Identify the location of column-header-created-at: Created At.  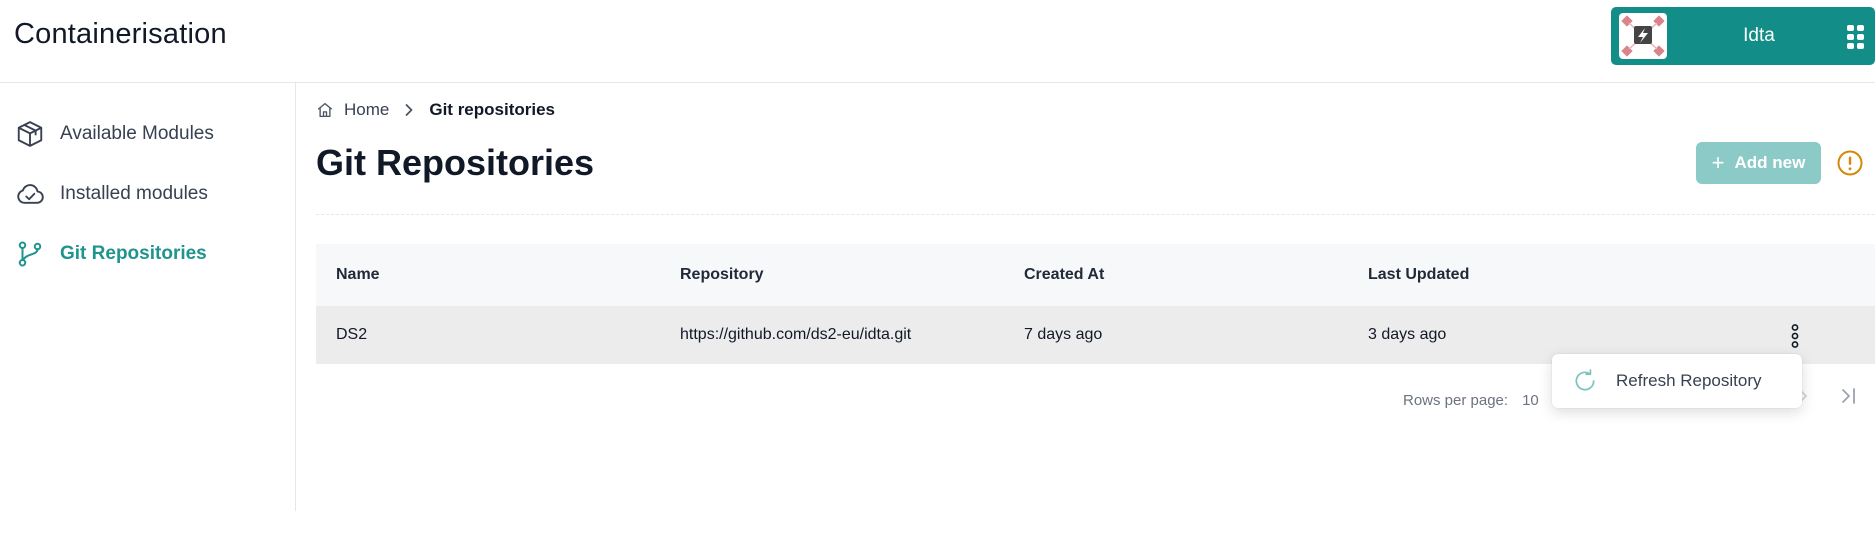
(1064, 274).